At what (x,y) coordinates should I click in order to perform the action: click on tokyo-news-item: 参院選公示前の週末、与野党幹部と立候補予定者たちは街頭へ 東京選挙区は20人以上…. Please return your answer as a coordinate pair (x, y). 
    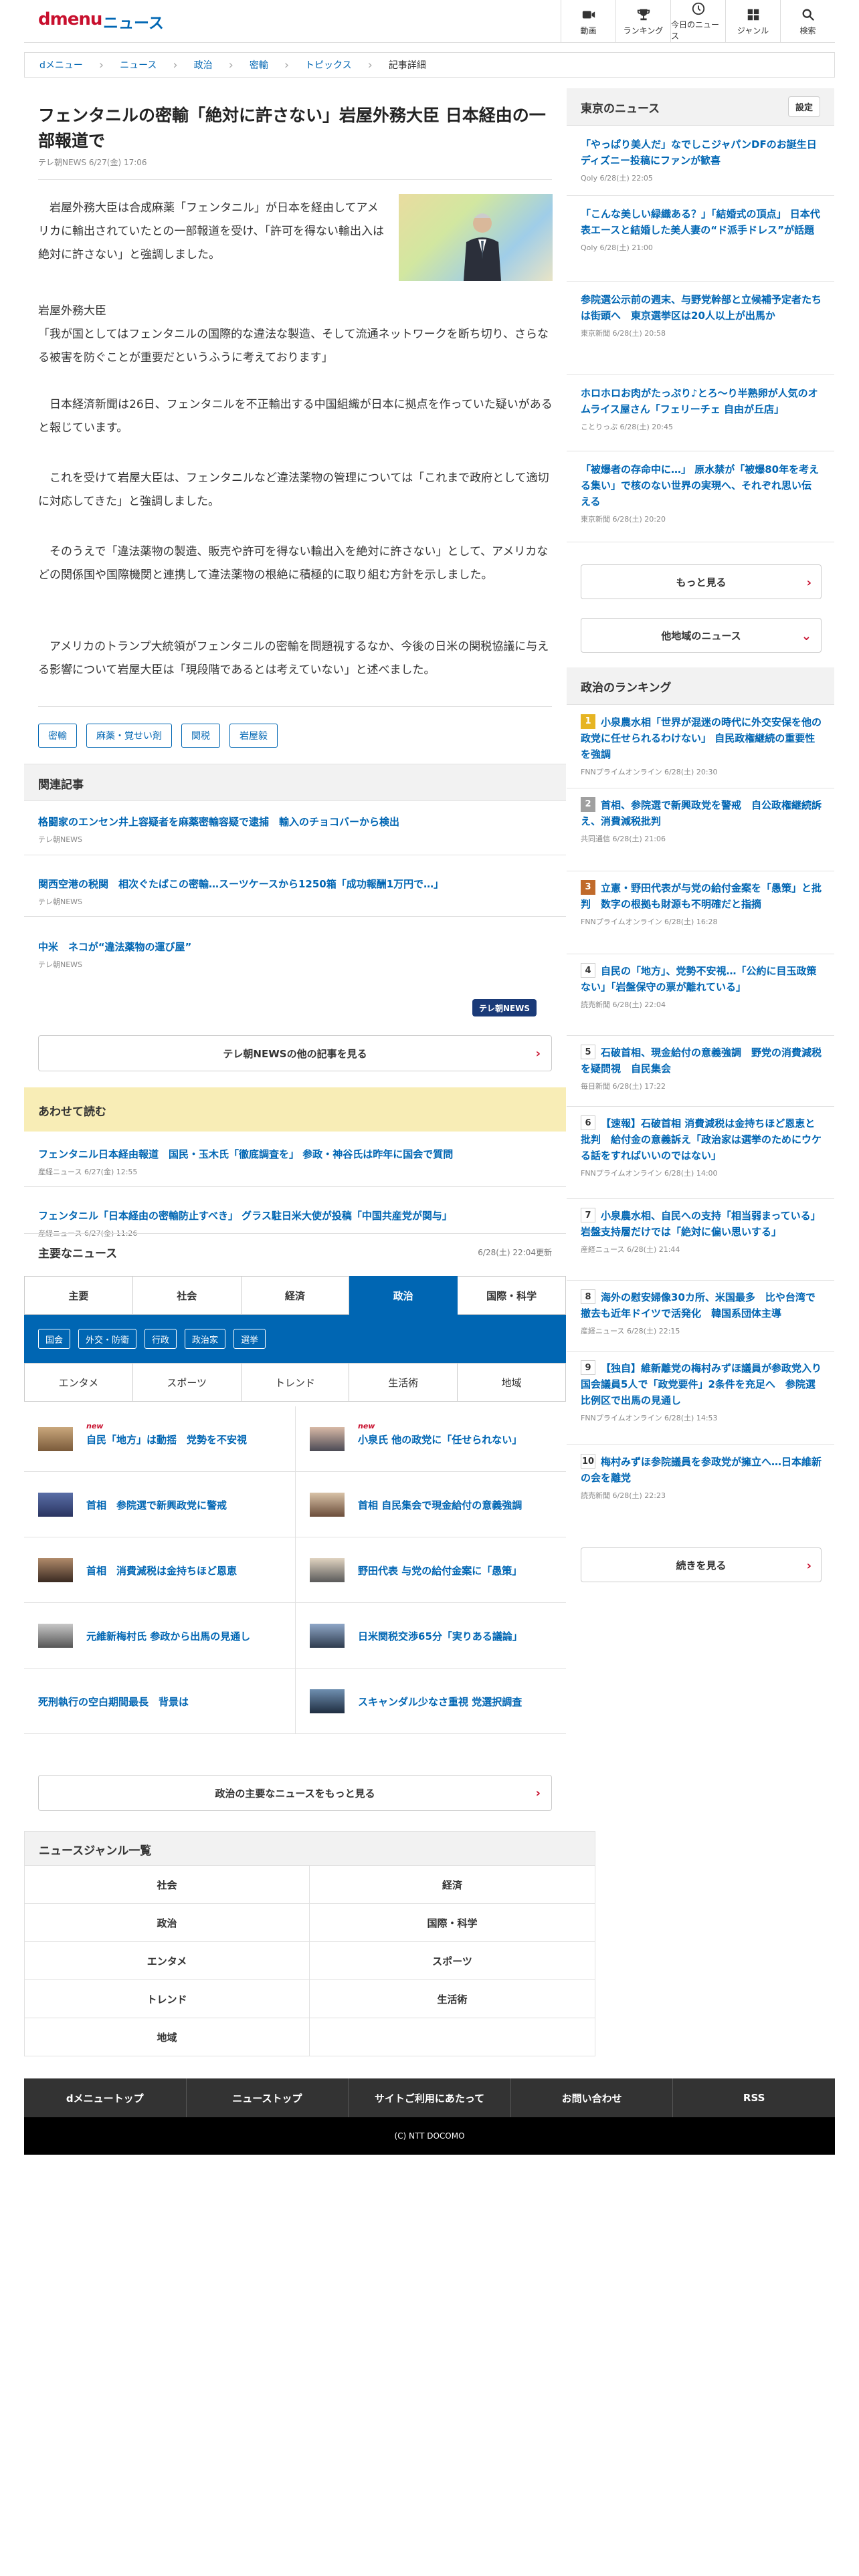
    Looking at the image, I should click on (701, 315).